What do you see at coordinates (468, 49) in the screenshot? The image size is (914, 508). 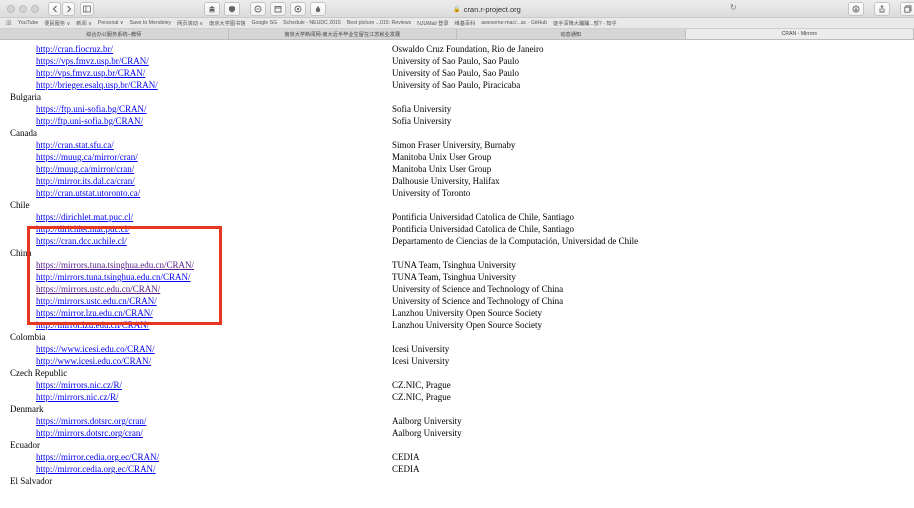 I see `mirror-organization: Oswaldo Cruz Foundation, Rio de Janeiro` at bounding box center [468, 49].